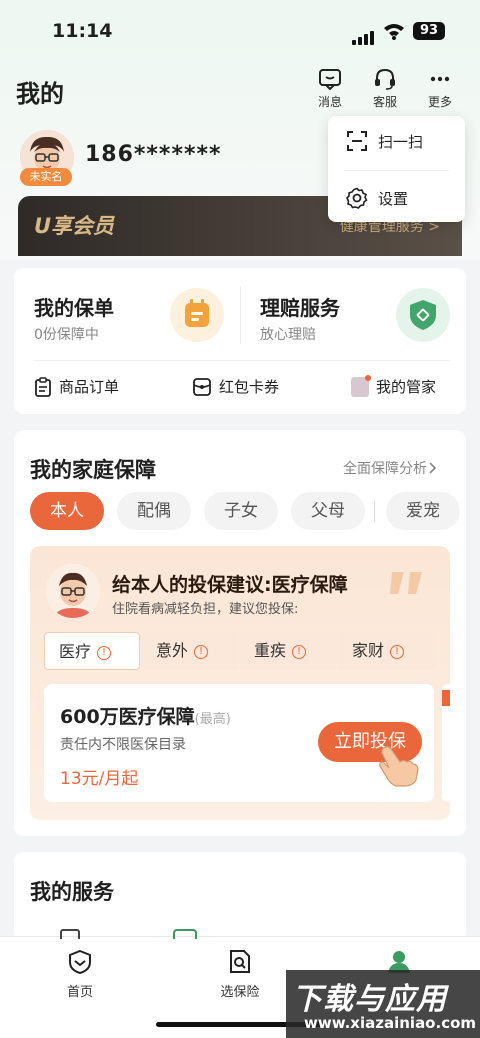  What do you see at coordinates (423, 315) in the screenshot?
I see `claims-shield-icon` at bounding box center [423, 315].